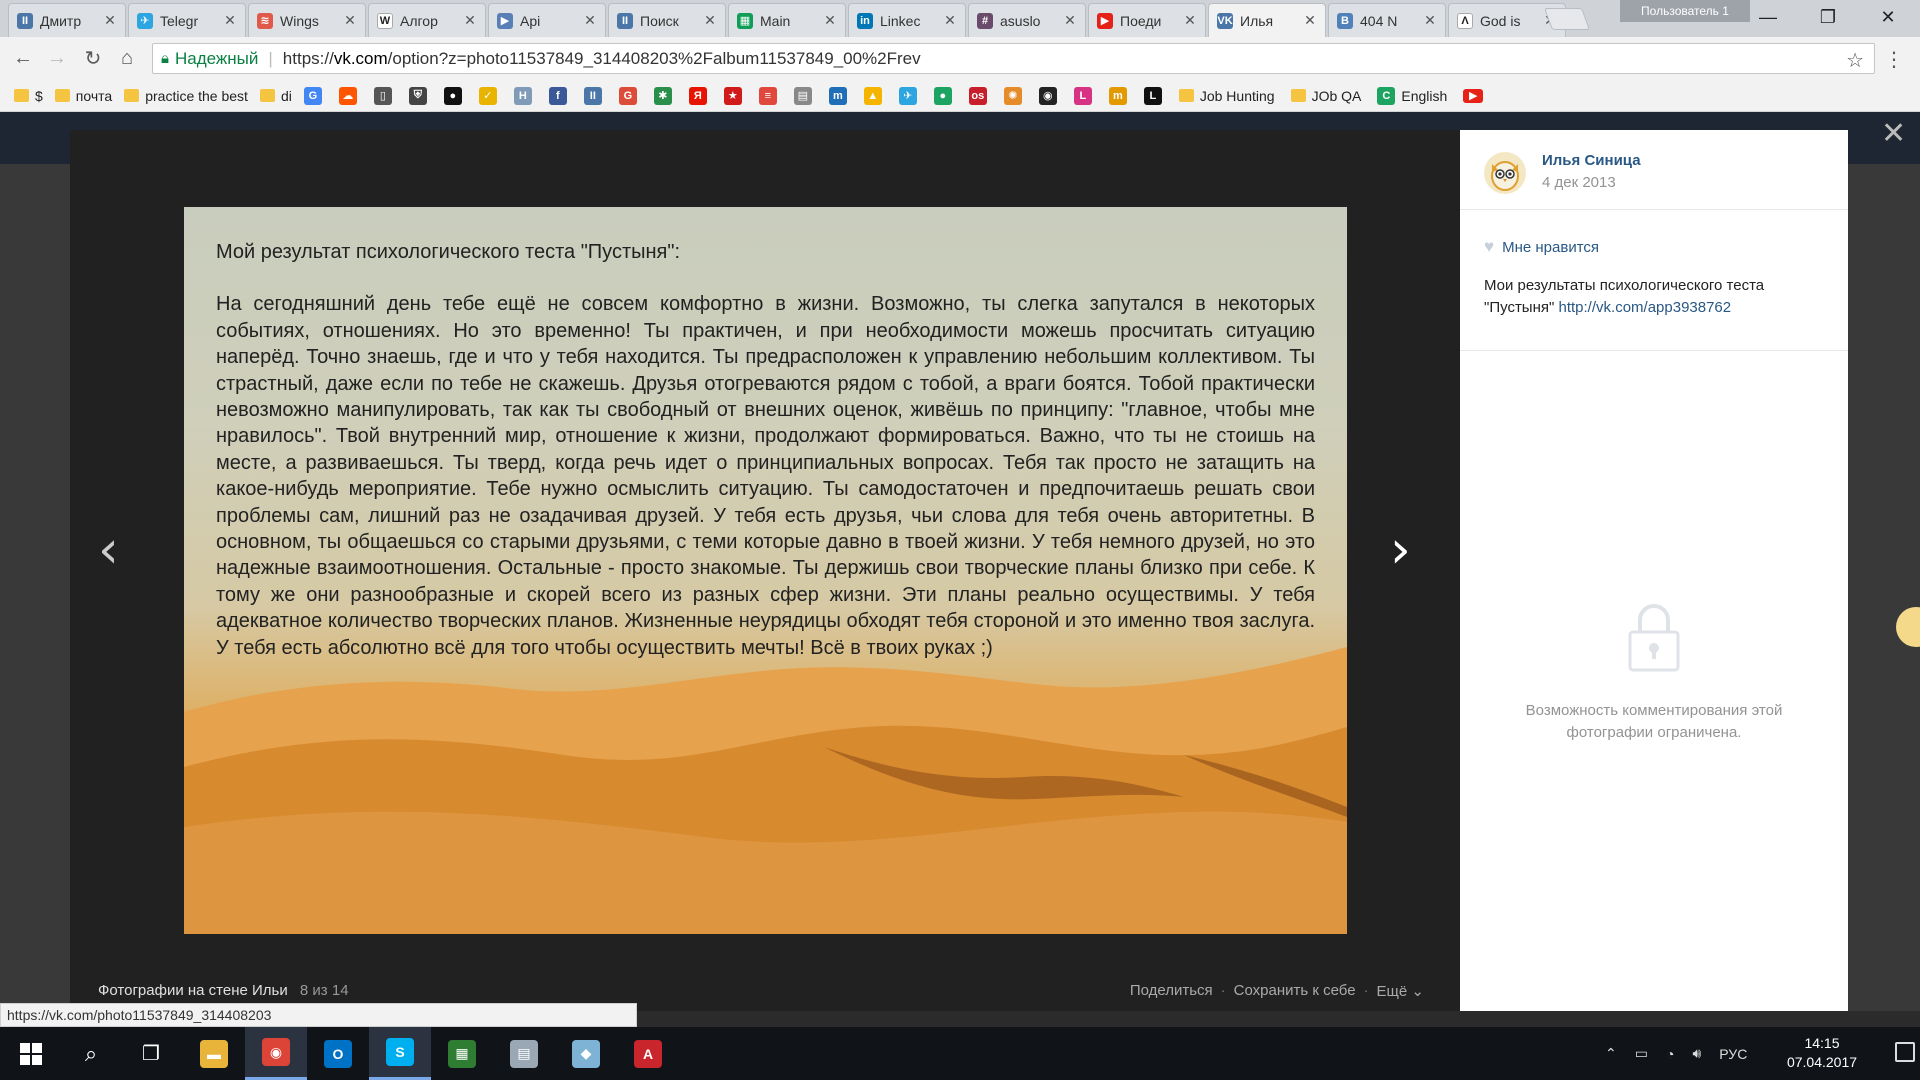 The height and width of the screenshot is (1080, 1920). I want to click on browser-tab: ✈ Telegr ✕, so click(187, 20).